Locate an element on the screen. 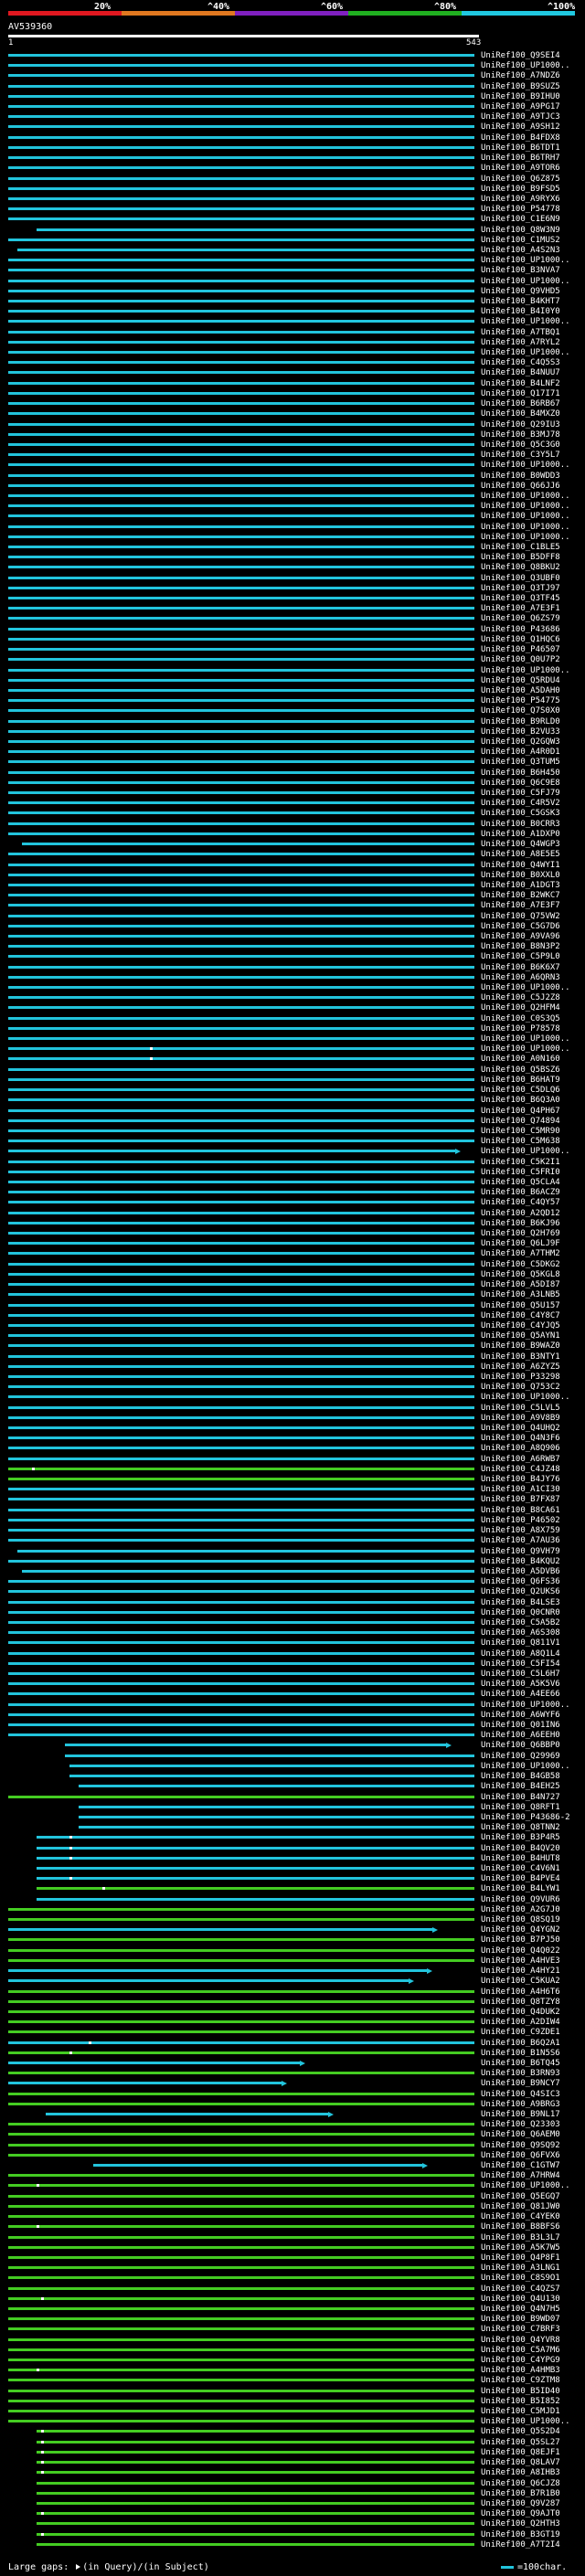  hit-label: UniRef100_C5G7D6 is located at coordinates (520, 926).